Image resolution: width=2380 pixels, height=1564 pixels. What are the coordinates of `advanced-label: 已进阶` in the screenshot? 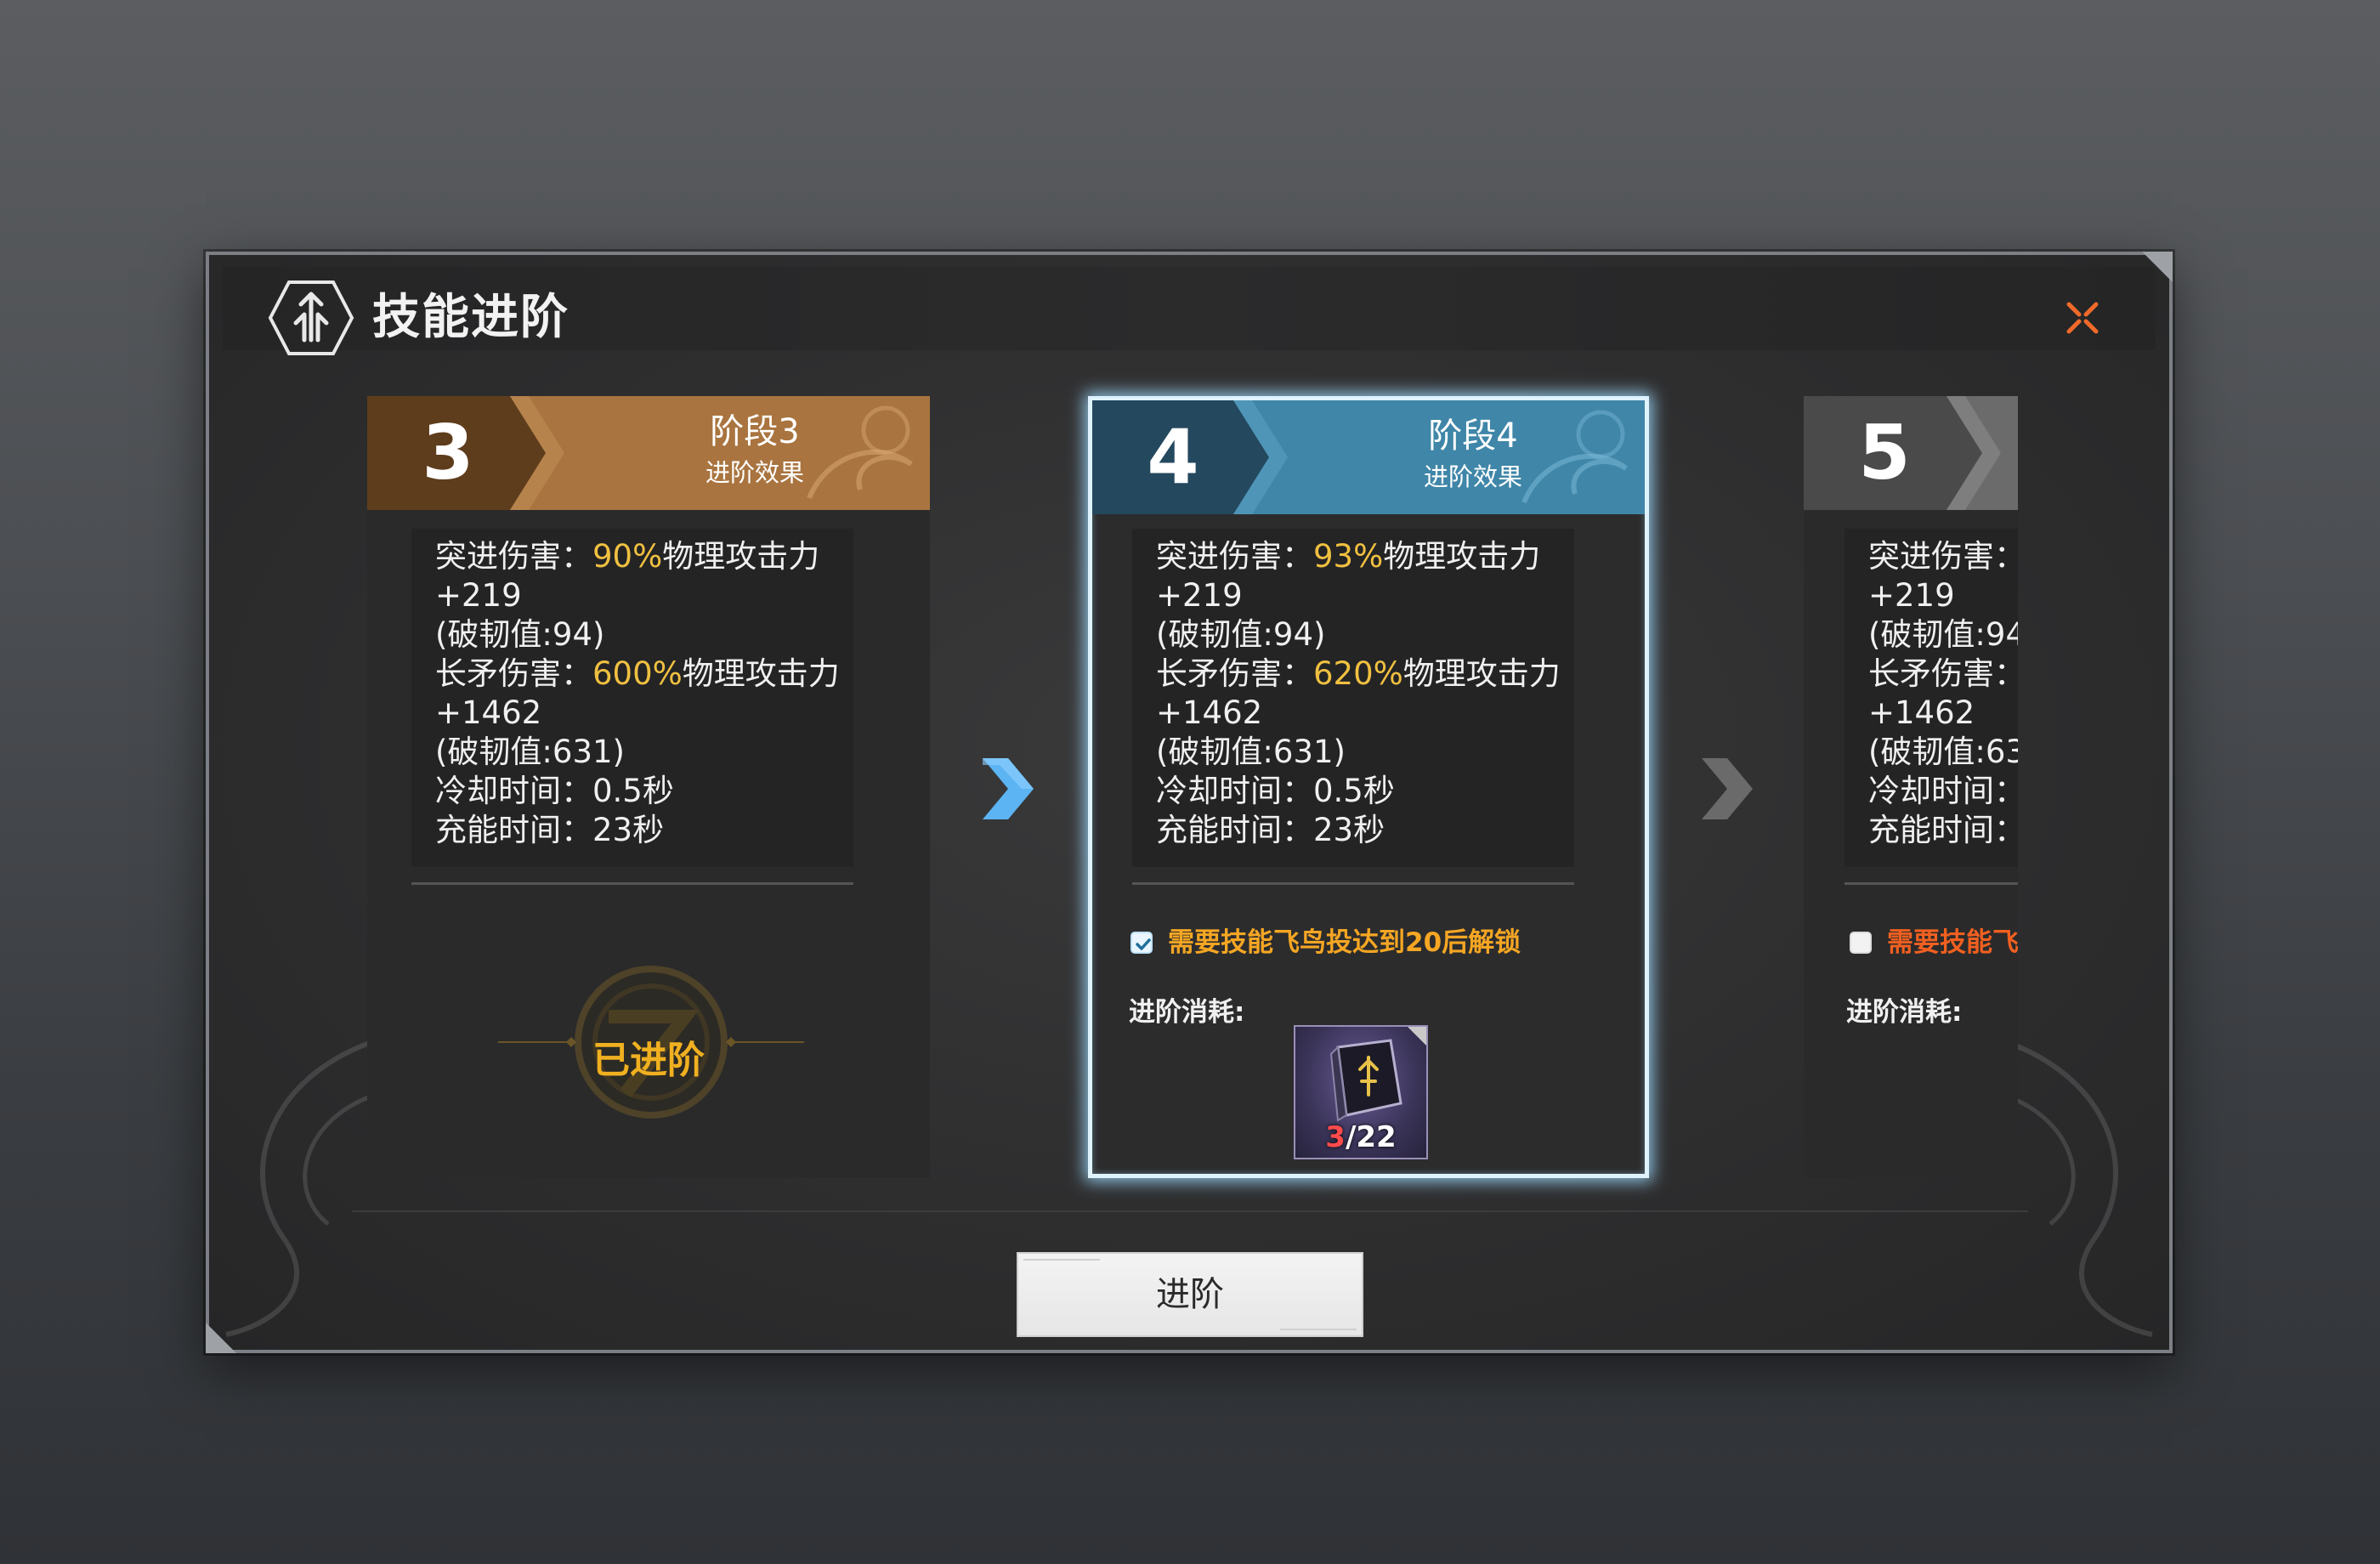 It's located at (648, 1060).